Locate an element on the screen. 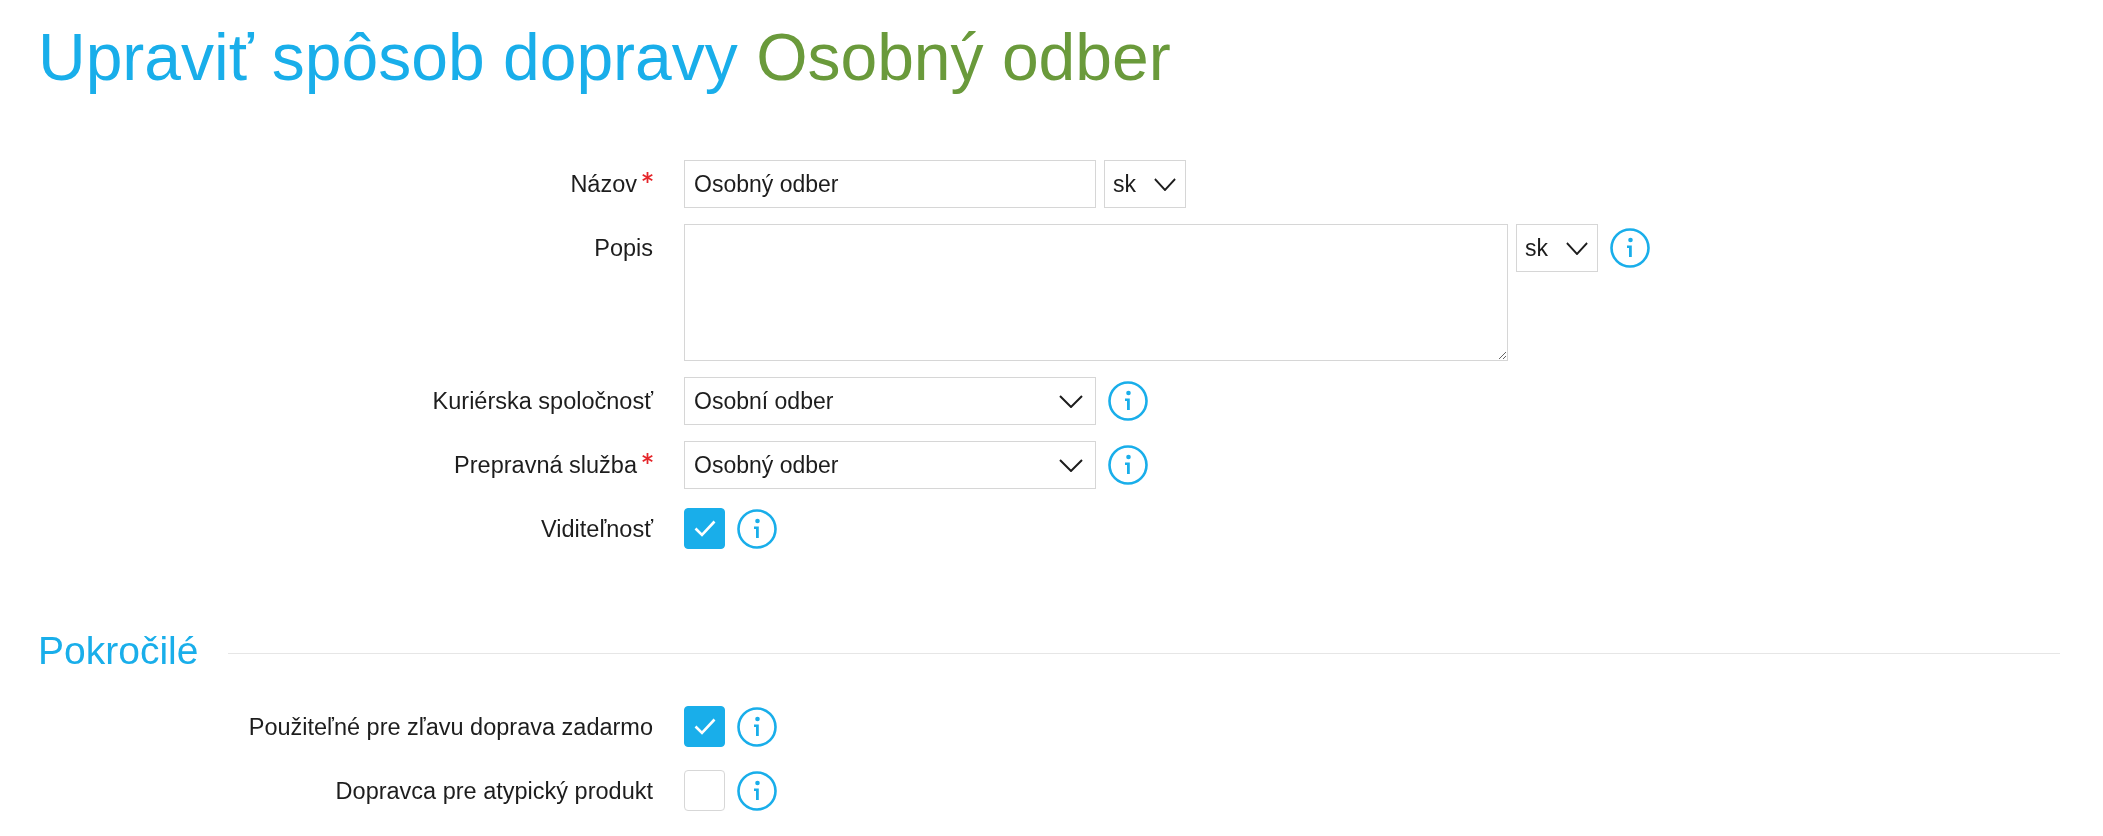  section-title: Pokročilé is located at coordinates (118, 651).